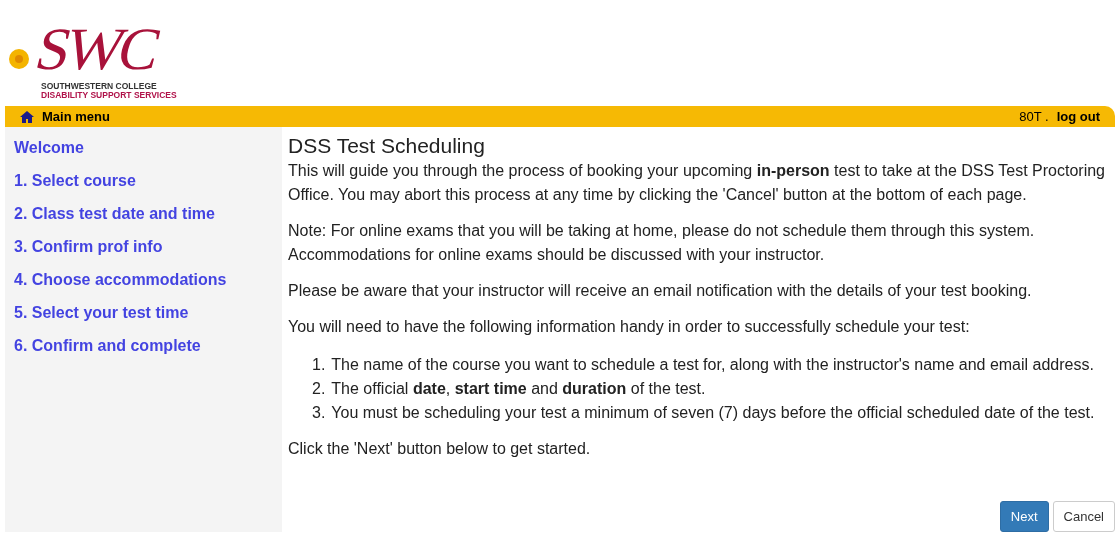 Image resolution: width=1119 pixels, height=536 pixels. Describe the element at coordinates (518, 389) in the screenshot. I see `list-item: The official date, start time and duration of the test.` at that location.